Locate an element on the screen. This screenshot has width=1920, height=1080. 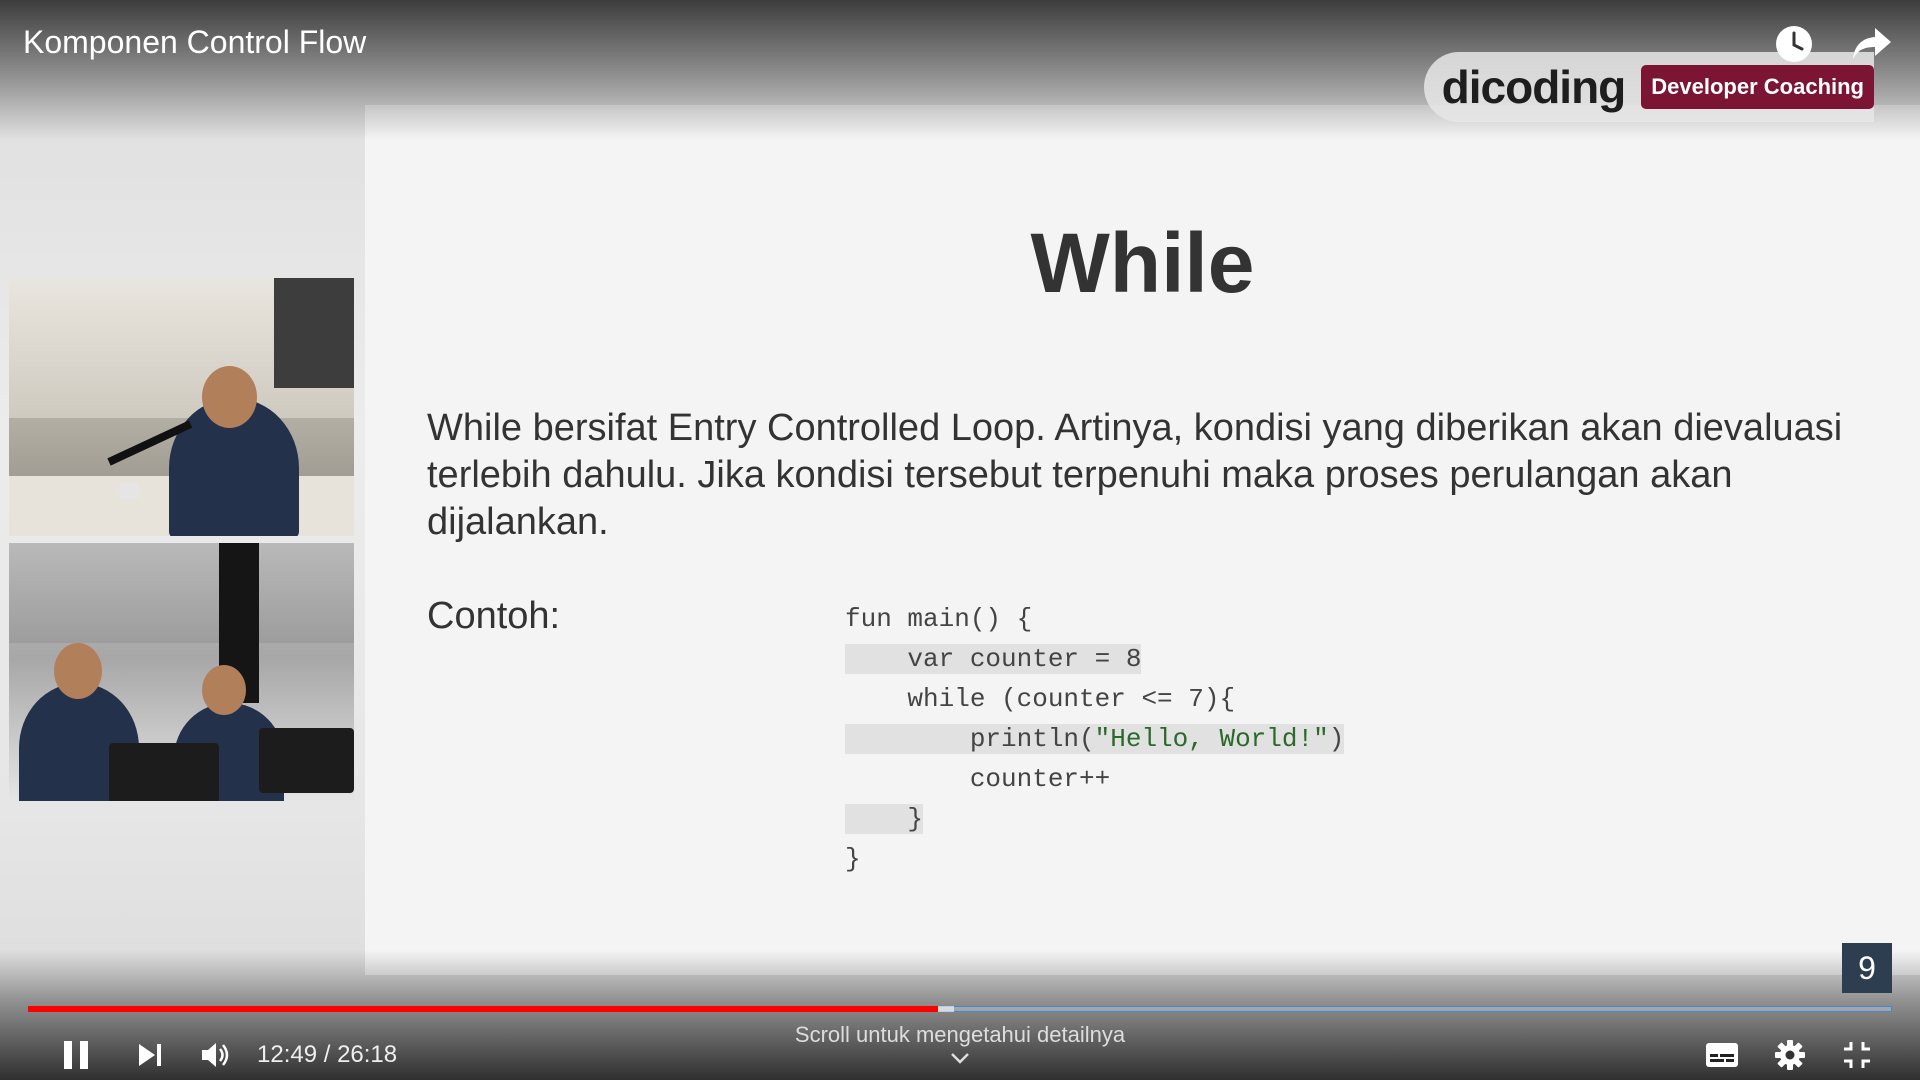
video-title: Komponen Control Flow is located at coordinates (194, 42).